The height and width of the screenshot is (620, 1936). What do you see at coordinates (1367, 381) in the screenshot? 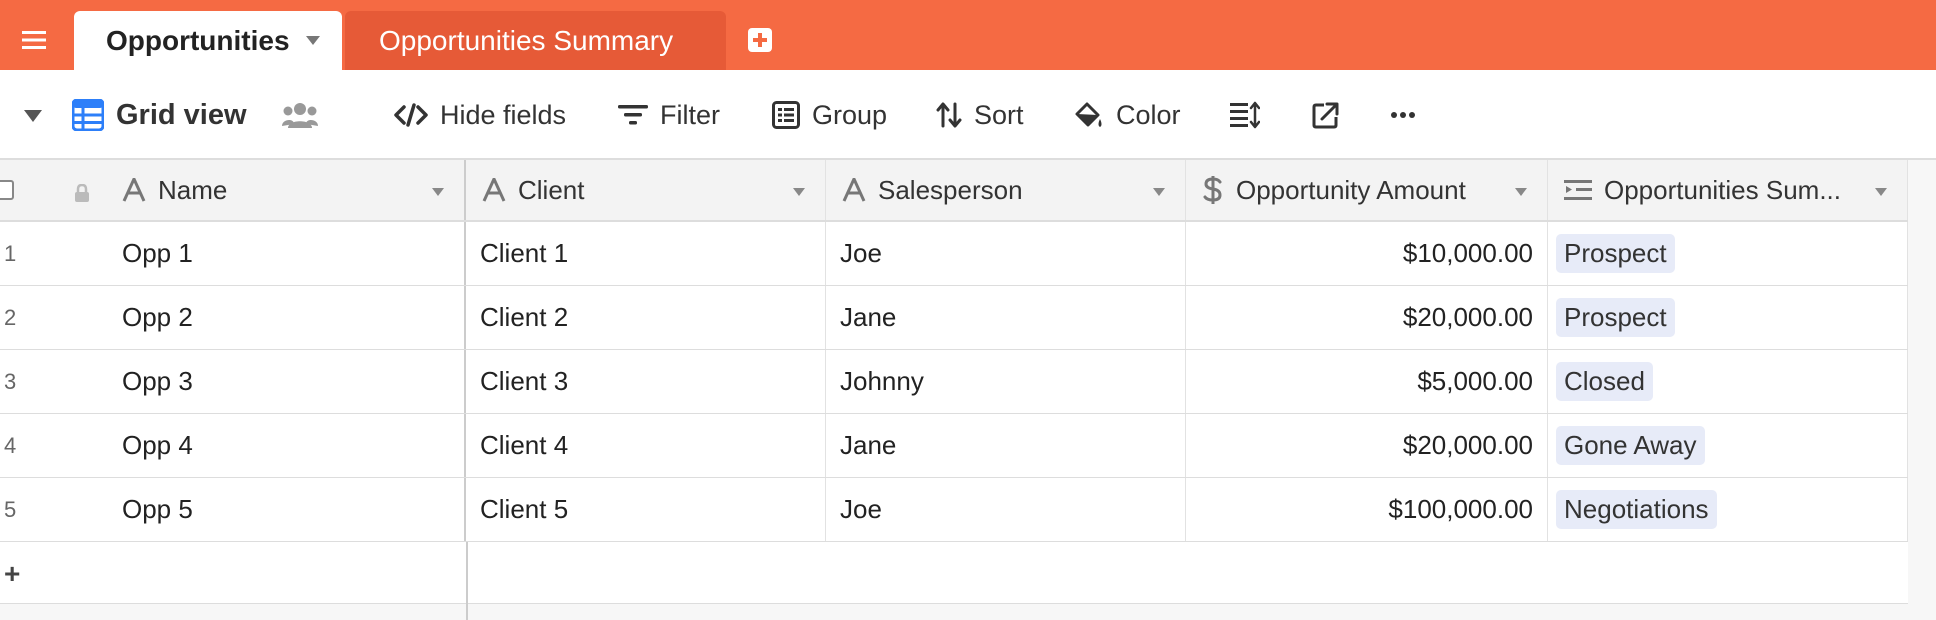
I see `amount-cell: $5,000.00` at bounding box center [1367, 381].